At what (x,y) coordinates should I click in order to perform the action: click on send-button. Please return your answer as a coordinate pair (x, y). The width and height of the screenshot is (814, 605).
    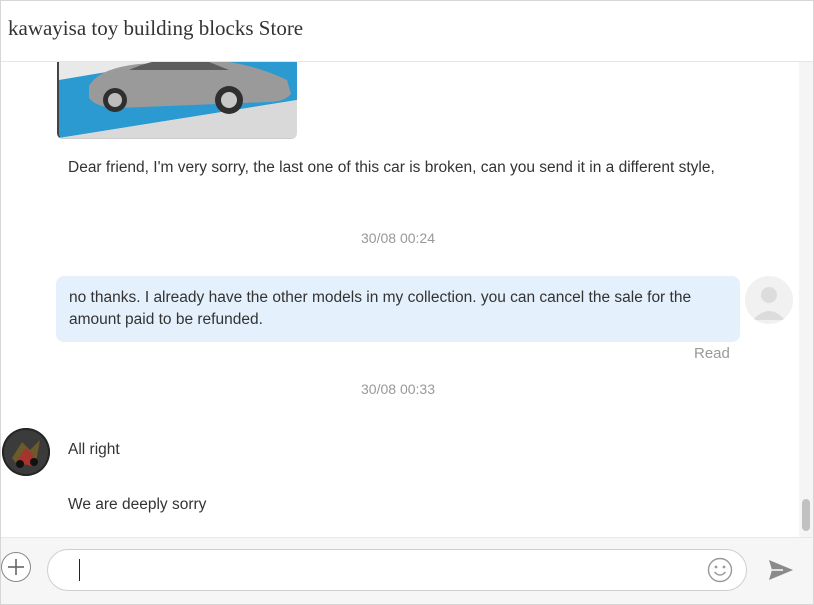
    Looking at the image, I should click on (781, 570).